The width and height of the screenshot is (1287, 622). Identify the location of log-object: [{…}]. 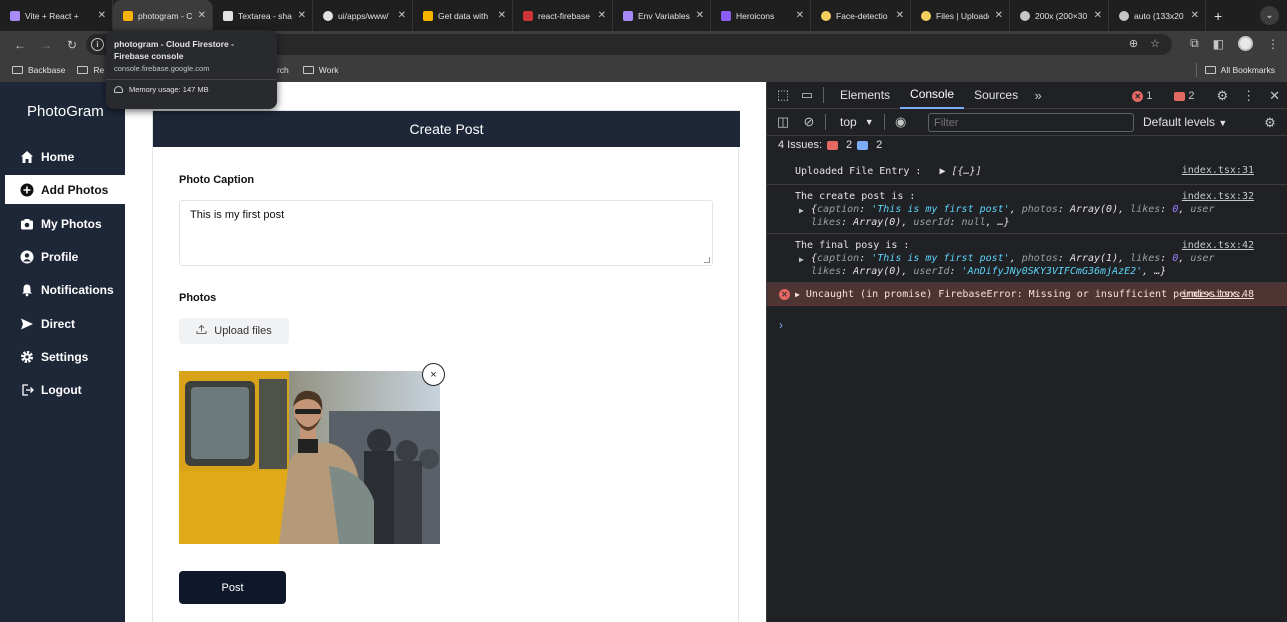
(967, 171).